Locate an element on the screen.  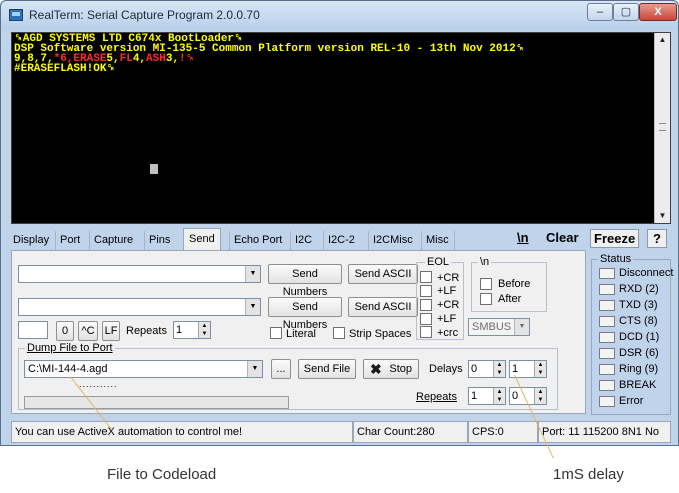
terminal-text-segment: !␍ is located at coordinates (187, 59).